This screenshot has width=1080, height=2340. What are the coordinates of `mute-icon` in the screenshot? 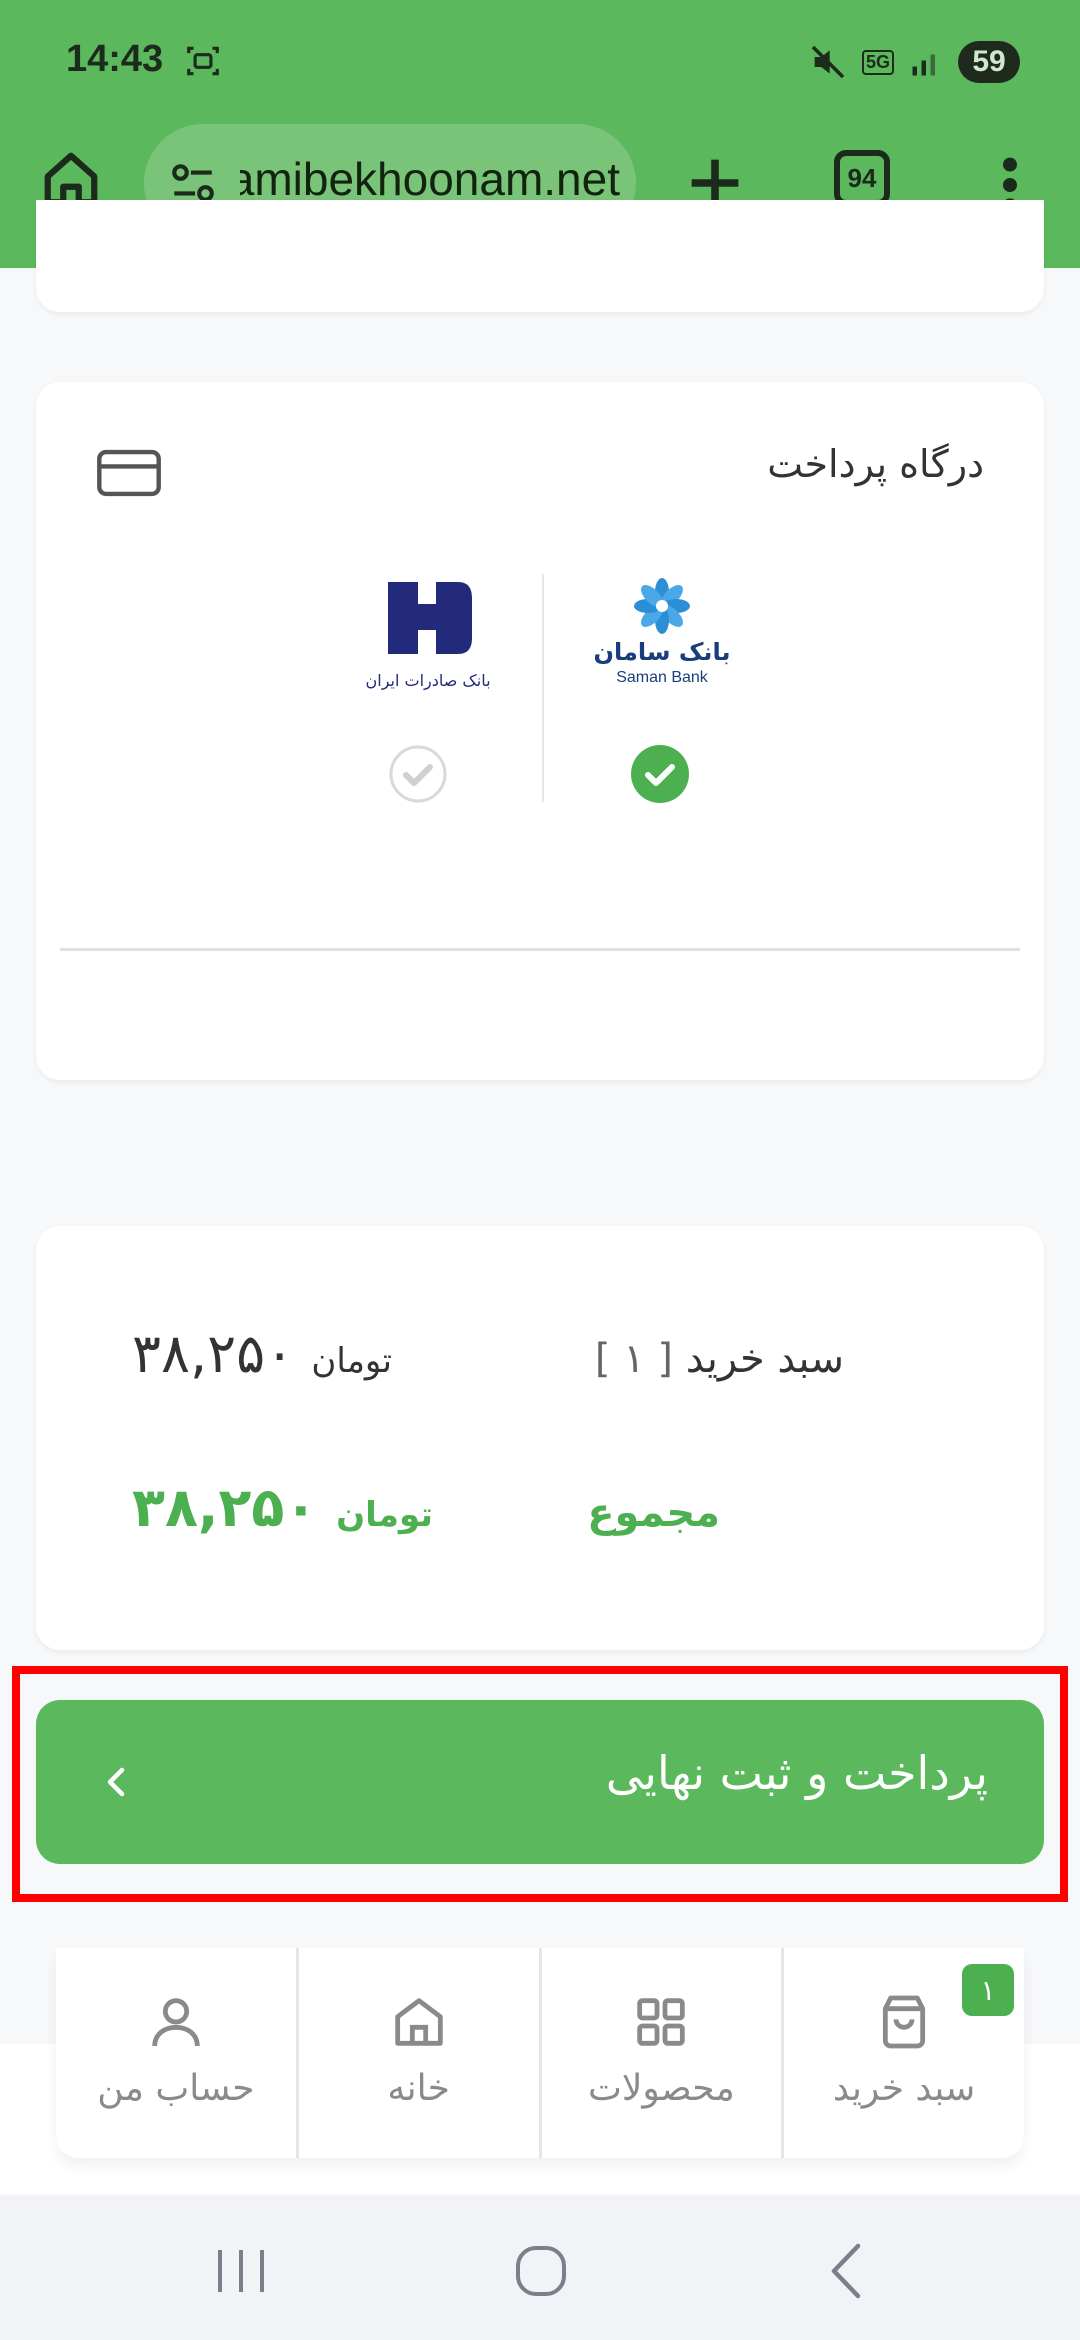 It's located at (828, 62).